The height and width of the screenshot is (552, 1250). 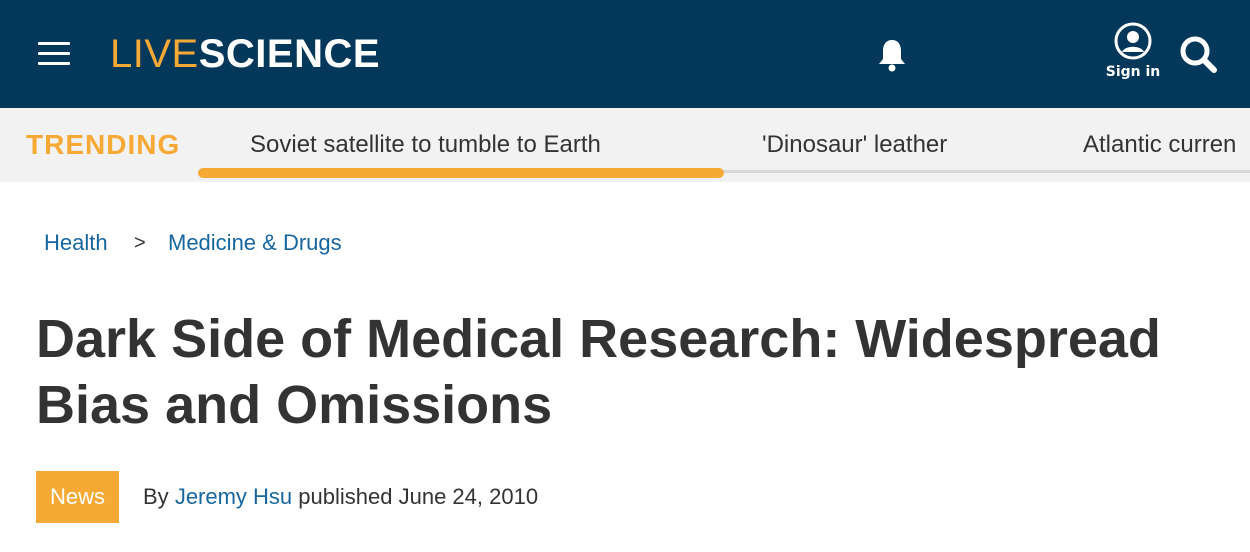 I want to click on trending-item-atlantic-current: Atlantic curren, so click(x=1159, y=145).